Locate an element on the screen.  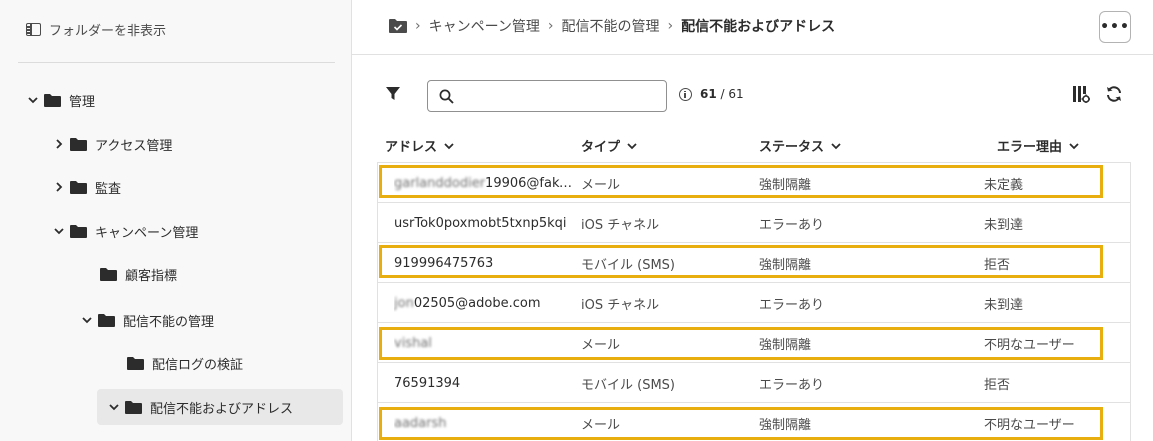
address-cell: 919996475763 is located at coordinates (486, 263).